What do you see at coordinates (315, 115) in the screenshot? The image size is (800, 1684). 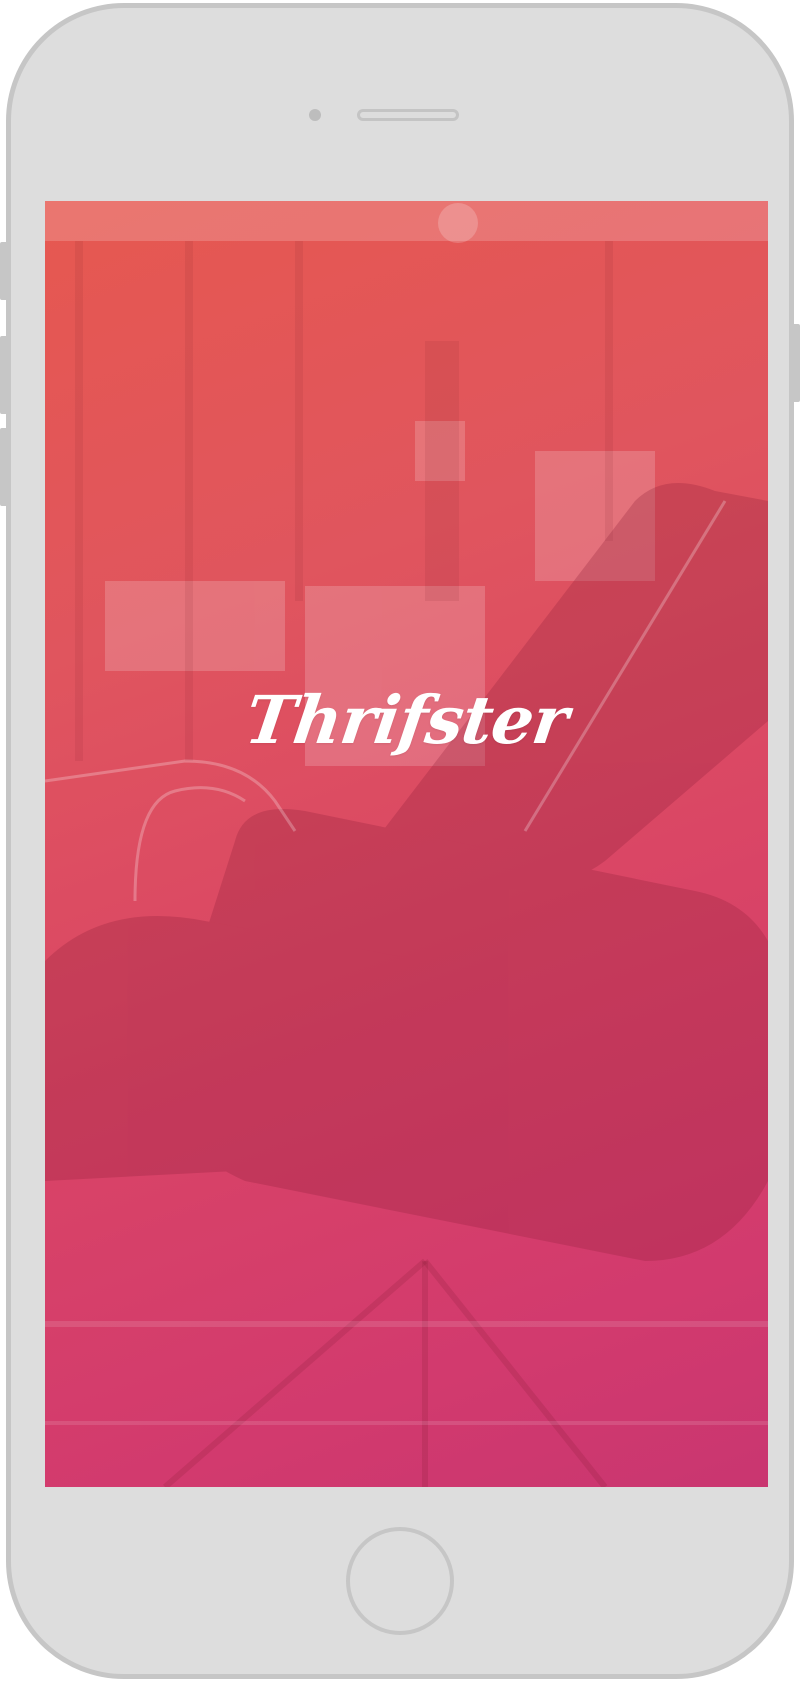 I see `front-camera` at bounding box center [315, 115].